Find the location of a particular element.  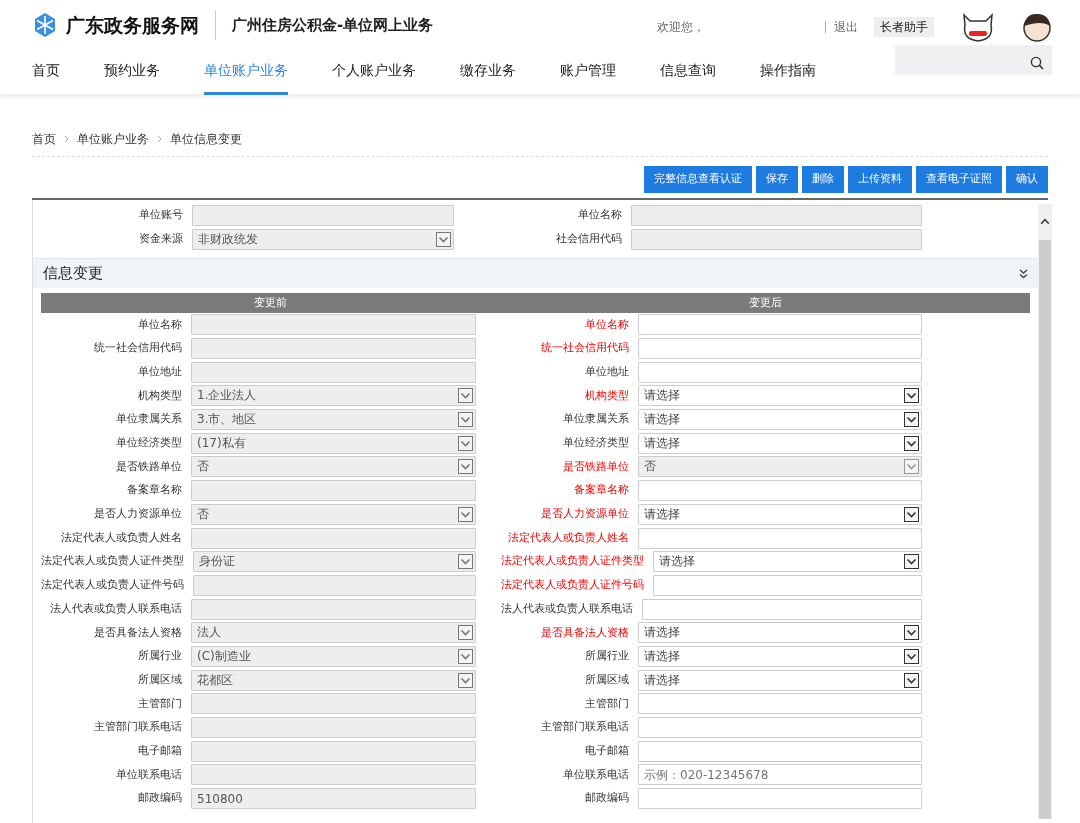

nav-tab: 缴存业务 is located at coordinates (488, 72).